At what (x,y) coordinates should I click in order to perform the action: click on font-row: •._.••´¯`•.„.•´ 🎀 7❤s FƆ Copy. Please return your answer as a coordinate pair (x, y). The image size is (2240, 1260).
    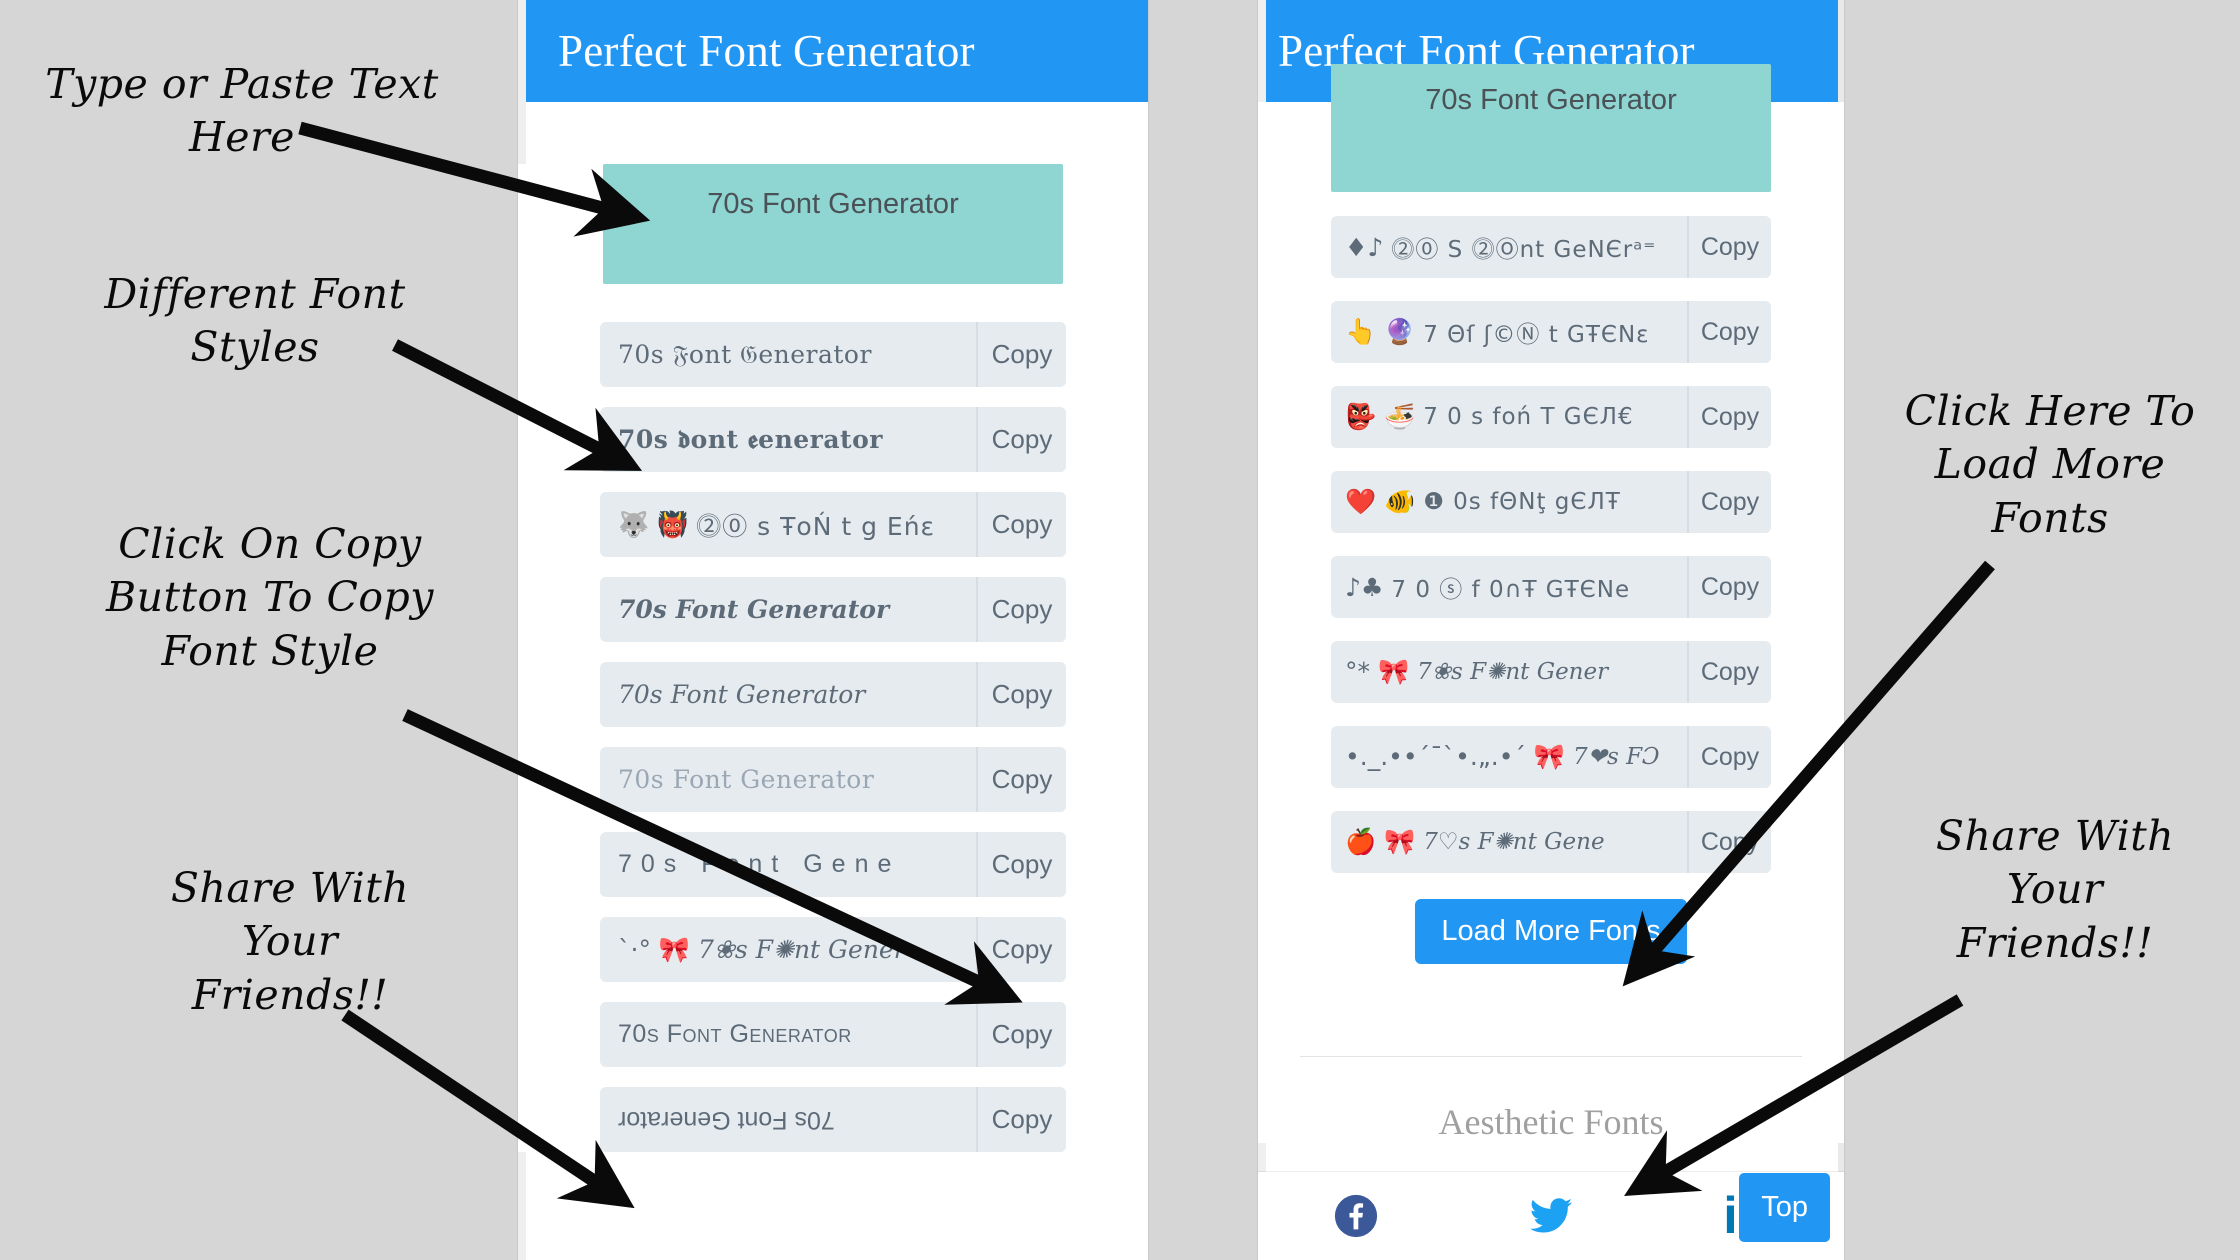
    Looking at the image, I should click on (1551, 757).